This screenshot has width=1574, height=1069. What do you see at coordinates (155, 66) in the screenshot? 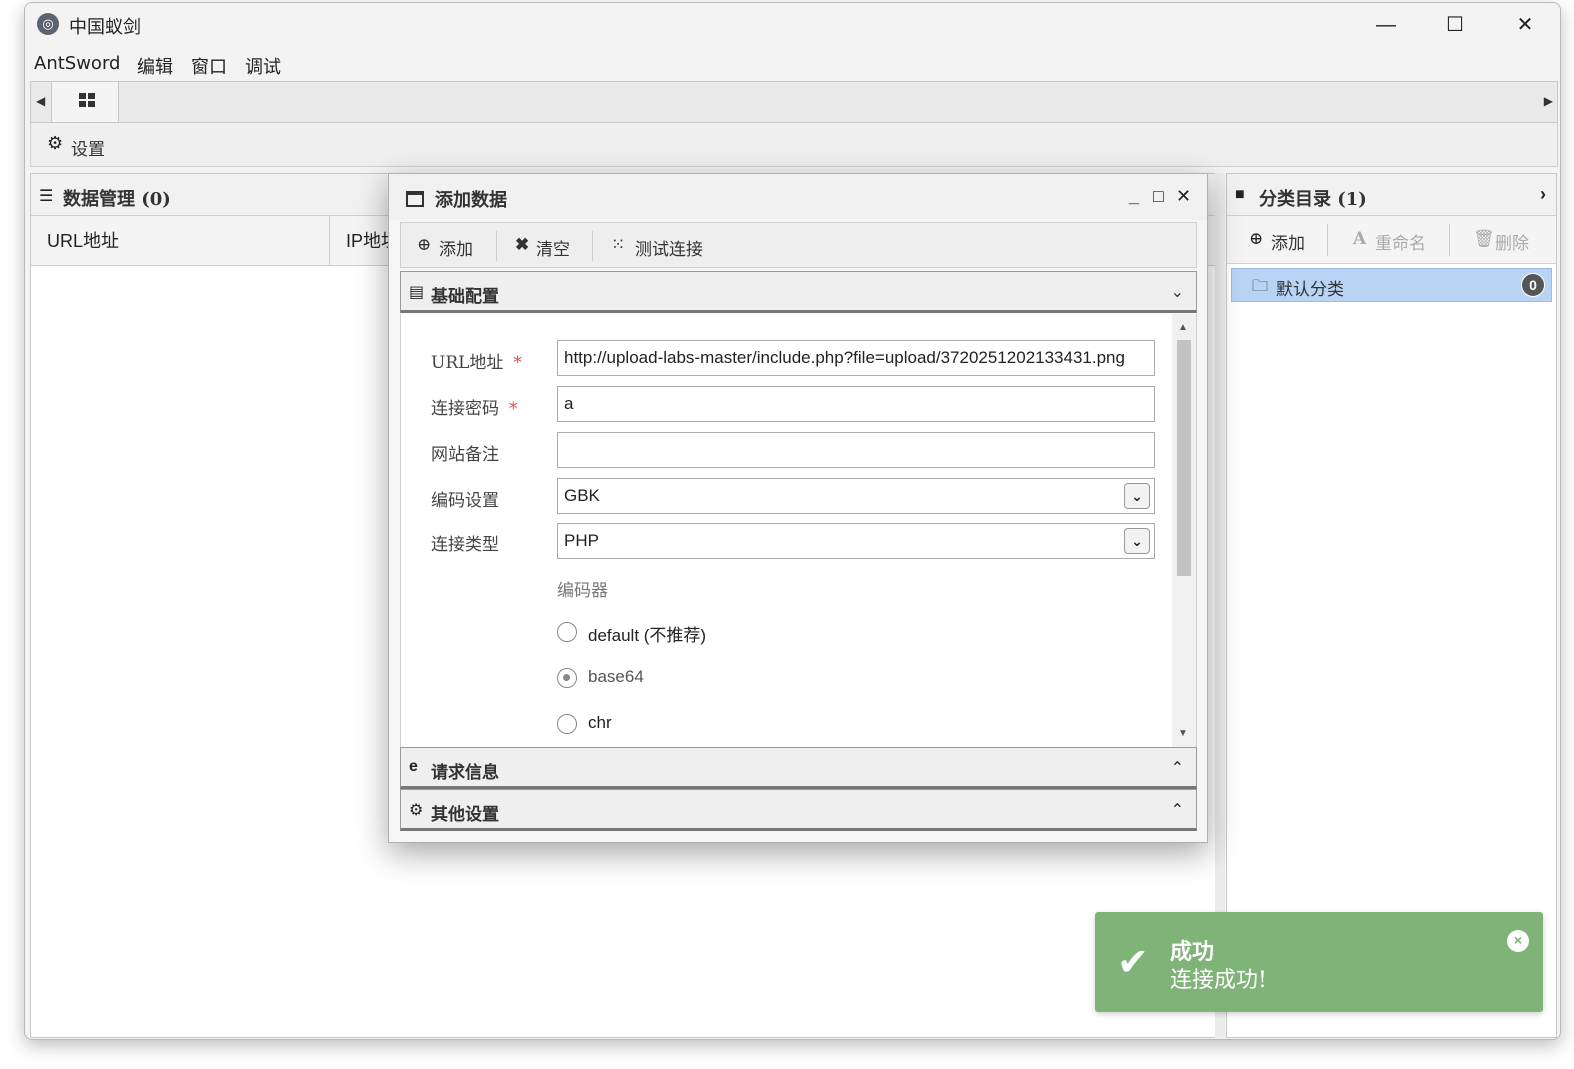
I see `menu-edit: 编辑` at bounding box center [155, 66].